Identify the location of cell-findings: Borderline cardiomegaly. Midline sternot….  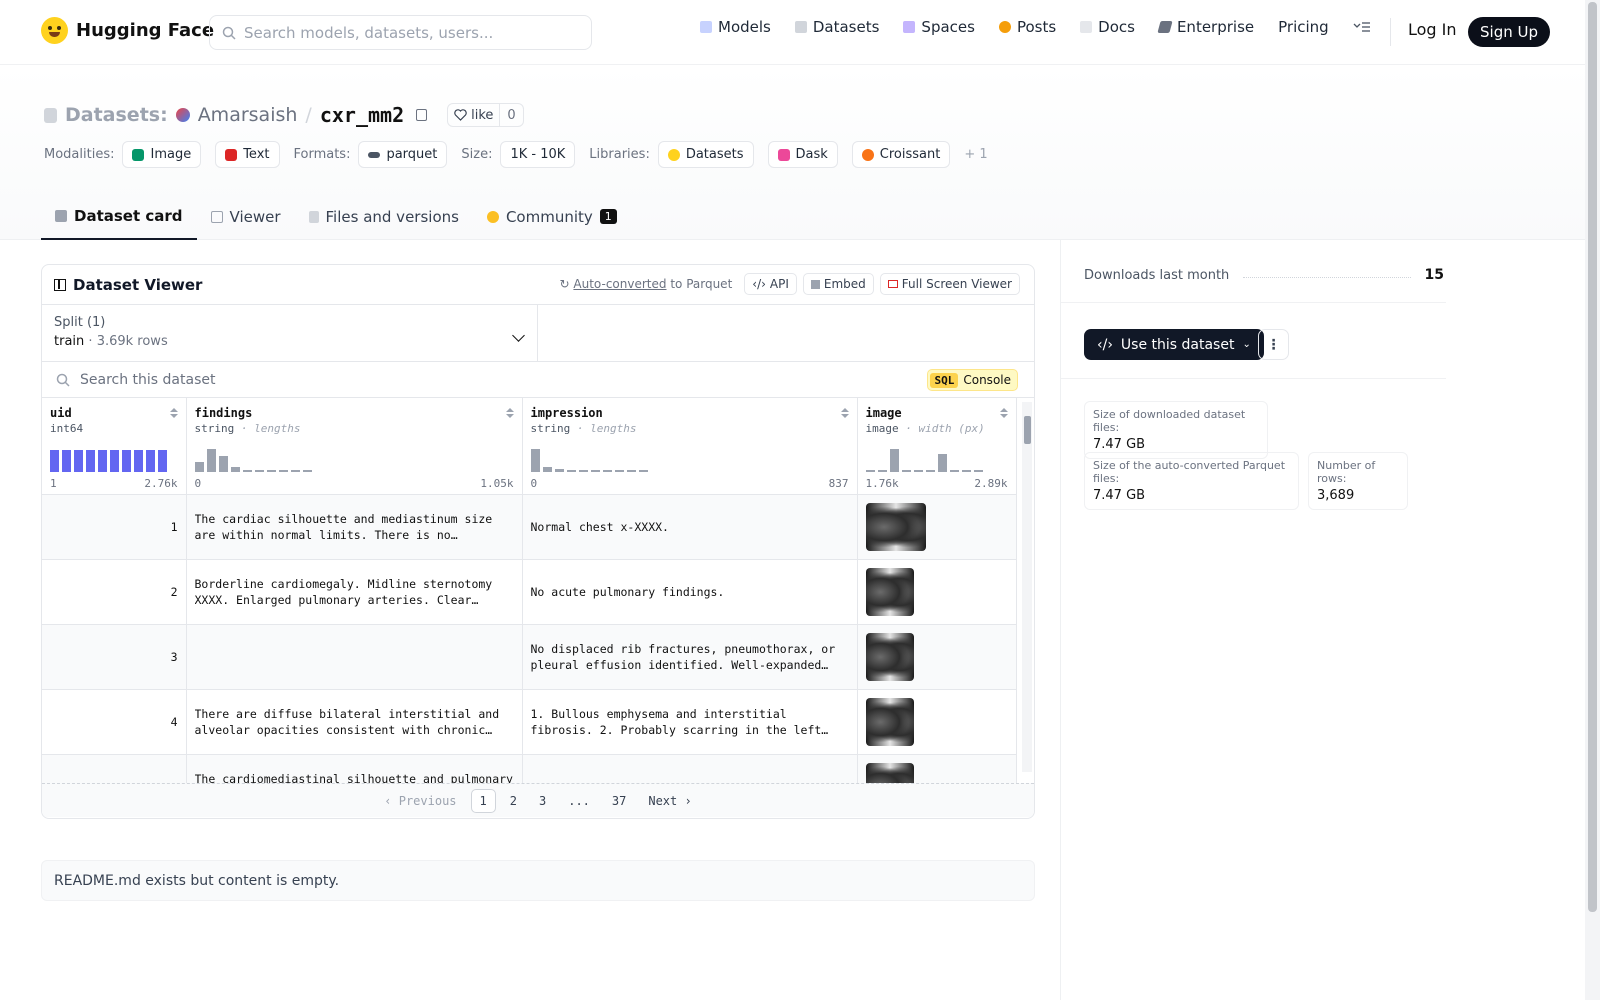
(354, 592).